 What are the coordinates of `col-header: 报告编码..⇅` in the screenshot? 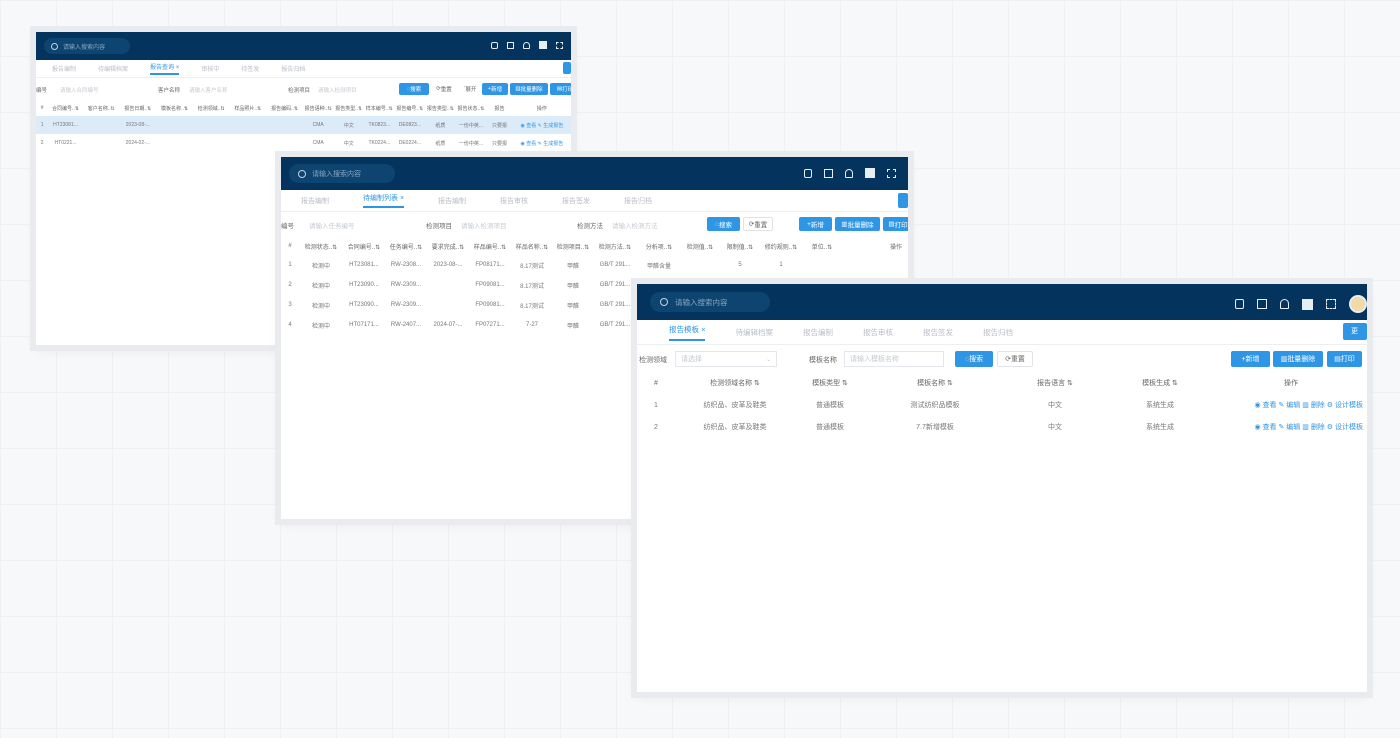 It's located at (284, 108).